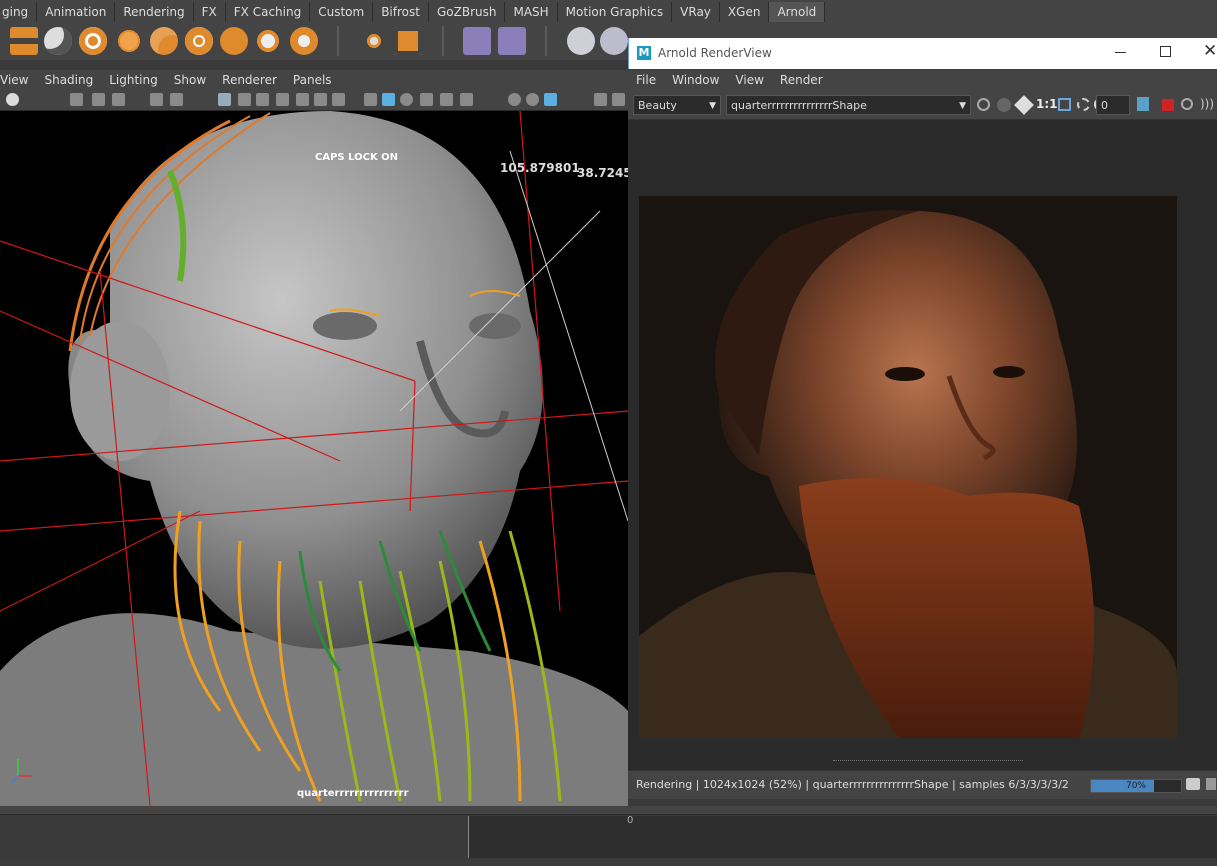 The width and height of the screenshot is (1217, 866). What do you see at coordinates (98, 99) in the screenshot?
I see `bookmark-icon` at bounding box center [98, 99].